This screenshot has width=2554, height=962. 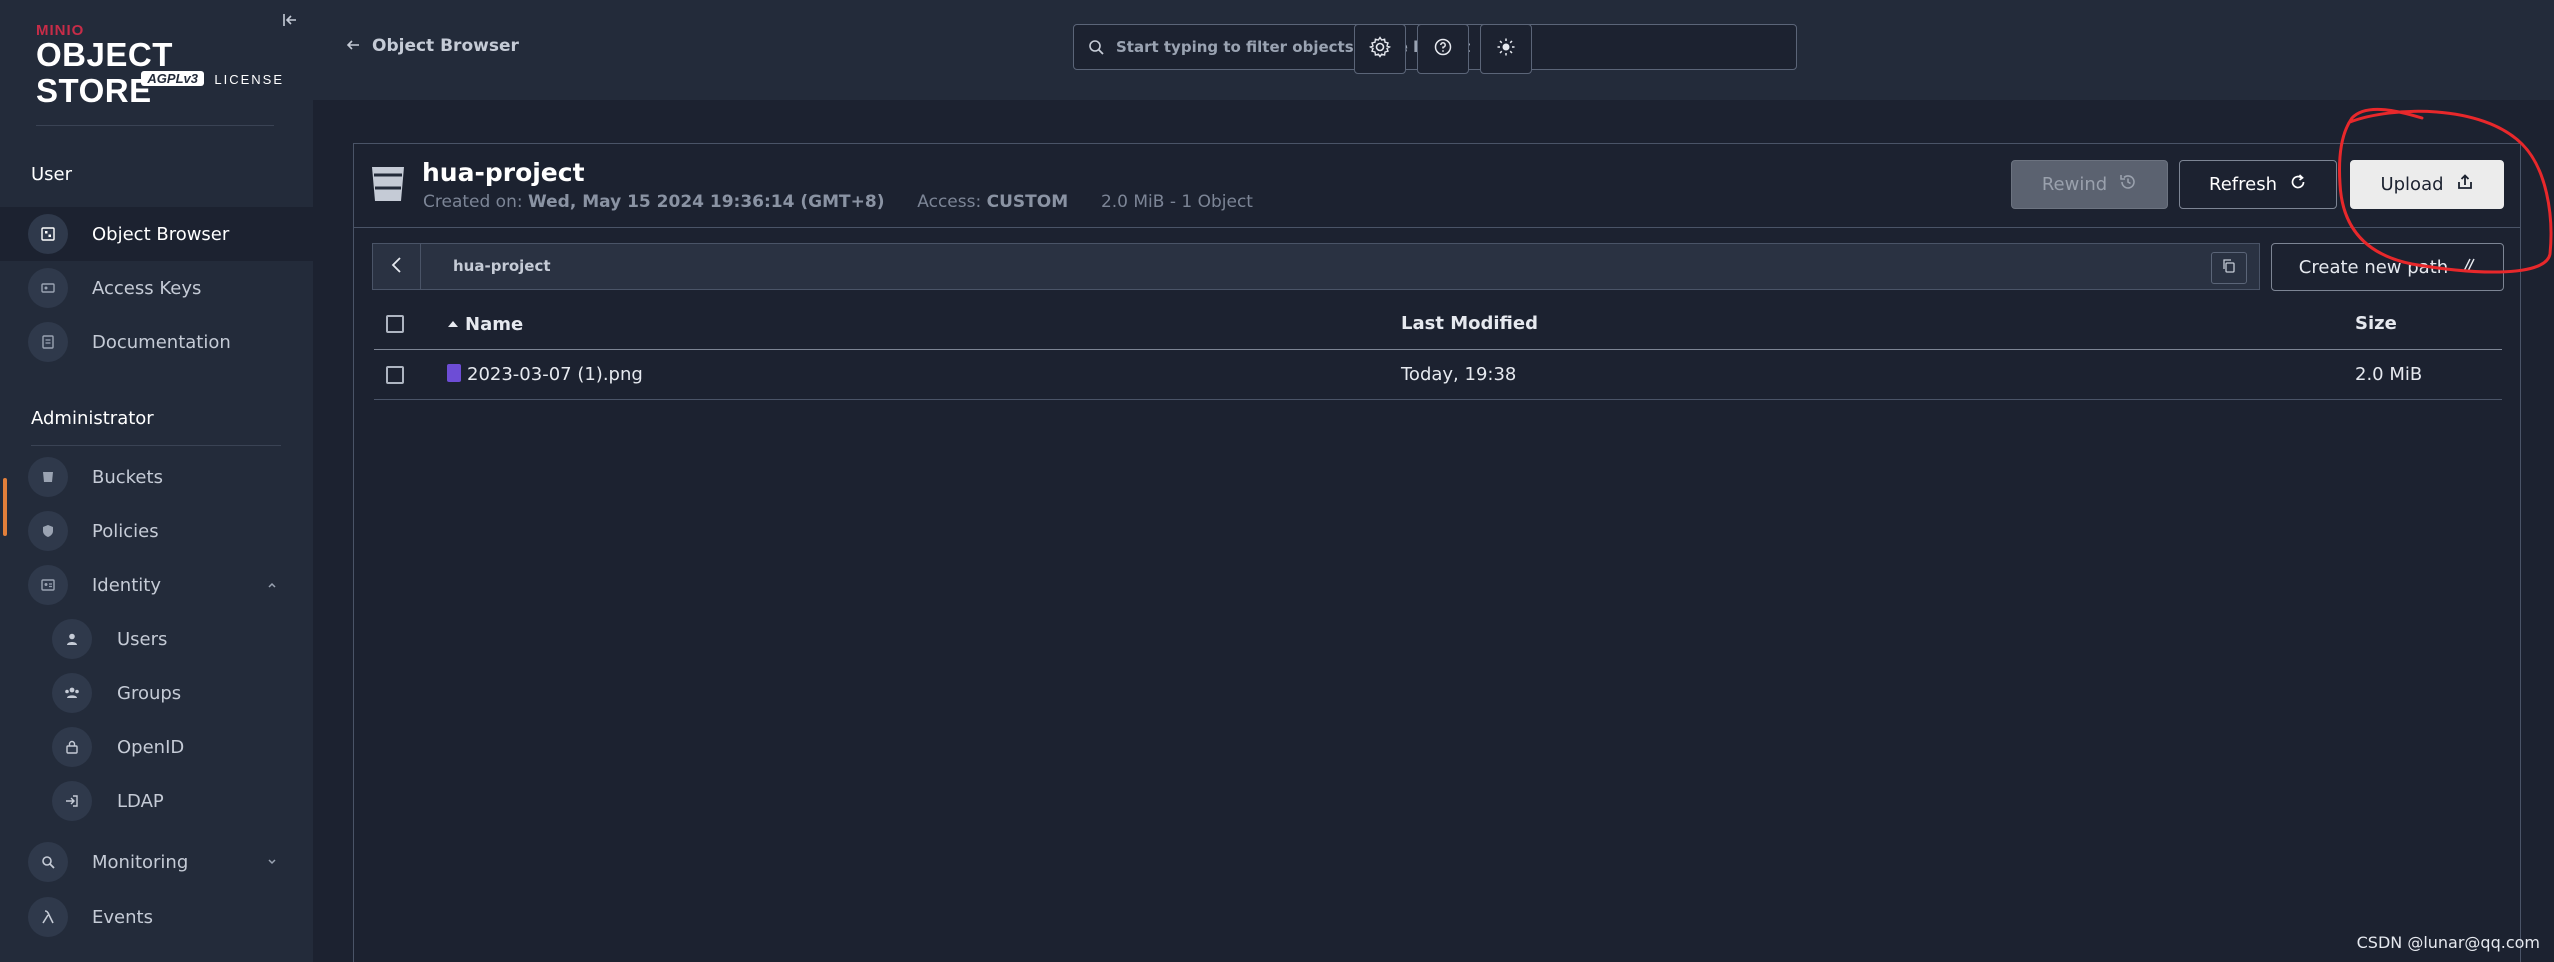 I want to click on created-value: Wed, May 15 2024 19:36:14 (GMT+8), so click(x=706, y=202).